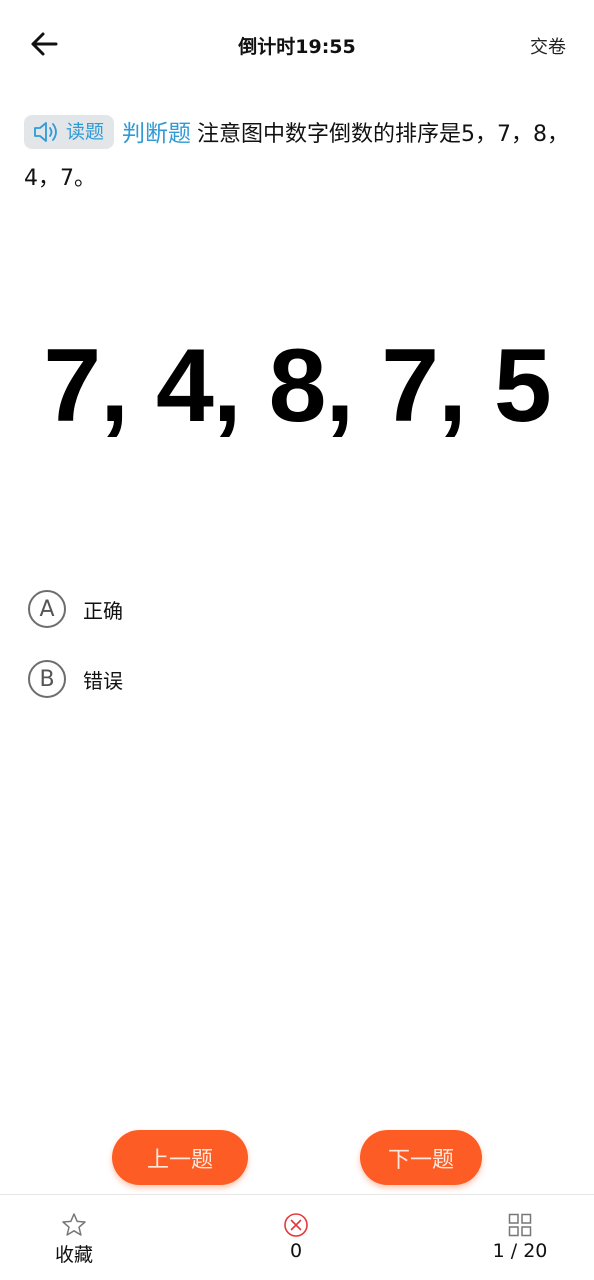 The image size is (594, 1280). Describe the element at coordinates (296, 1225) in the screenshot. I see `wrong-circle-x-icon` at that location.